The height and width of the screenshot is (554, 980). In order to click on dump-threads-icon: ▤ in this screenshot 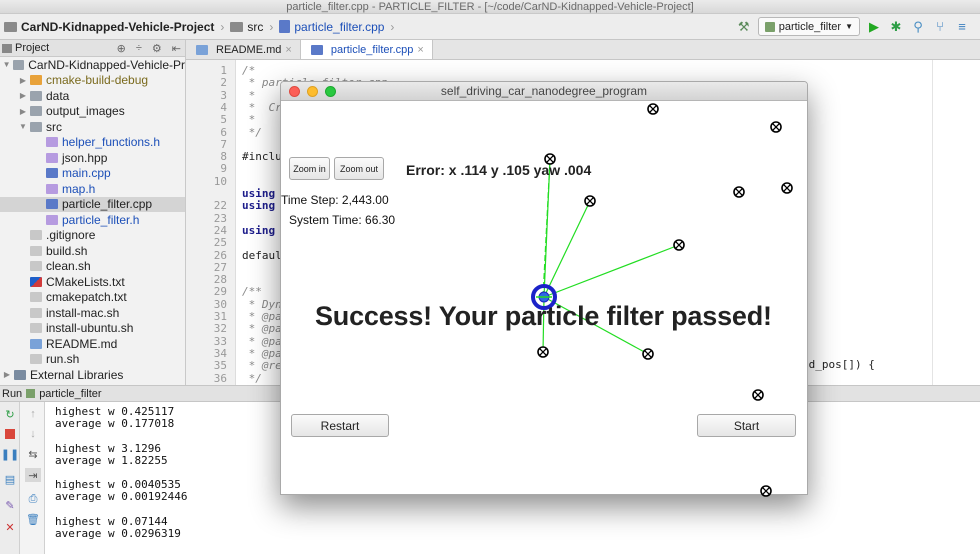, I will do `click(10, 479)`.